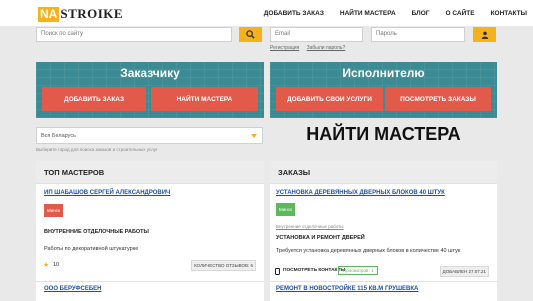  Describe the element at coordinates (316, 34) in the screenshot. I see `email-field: Email` at that location.